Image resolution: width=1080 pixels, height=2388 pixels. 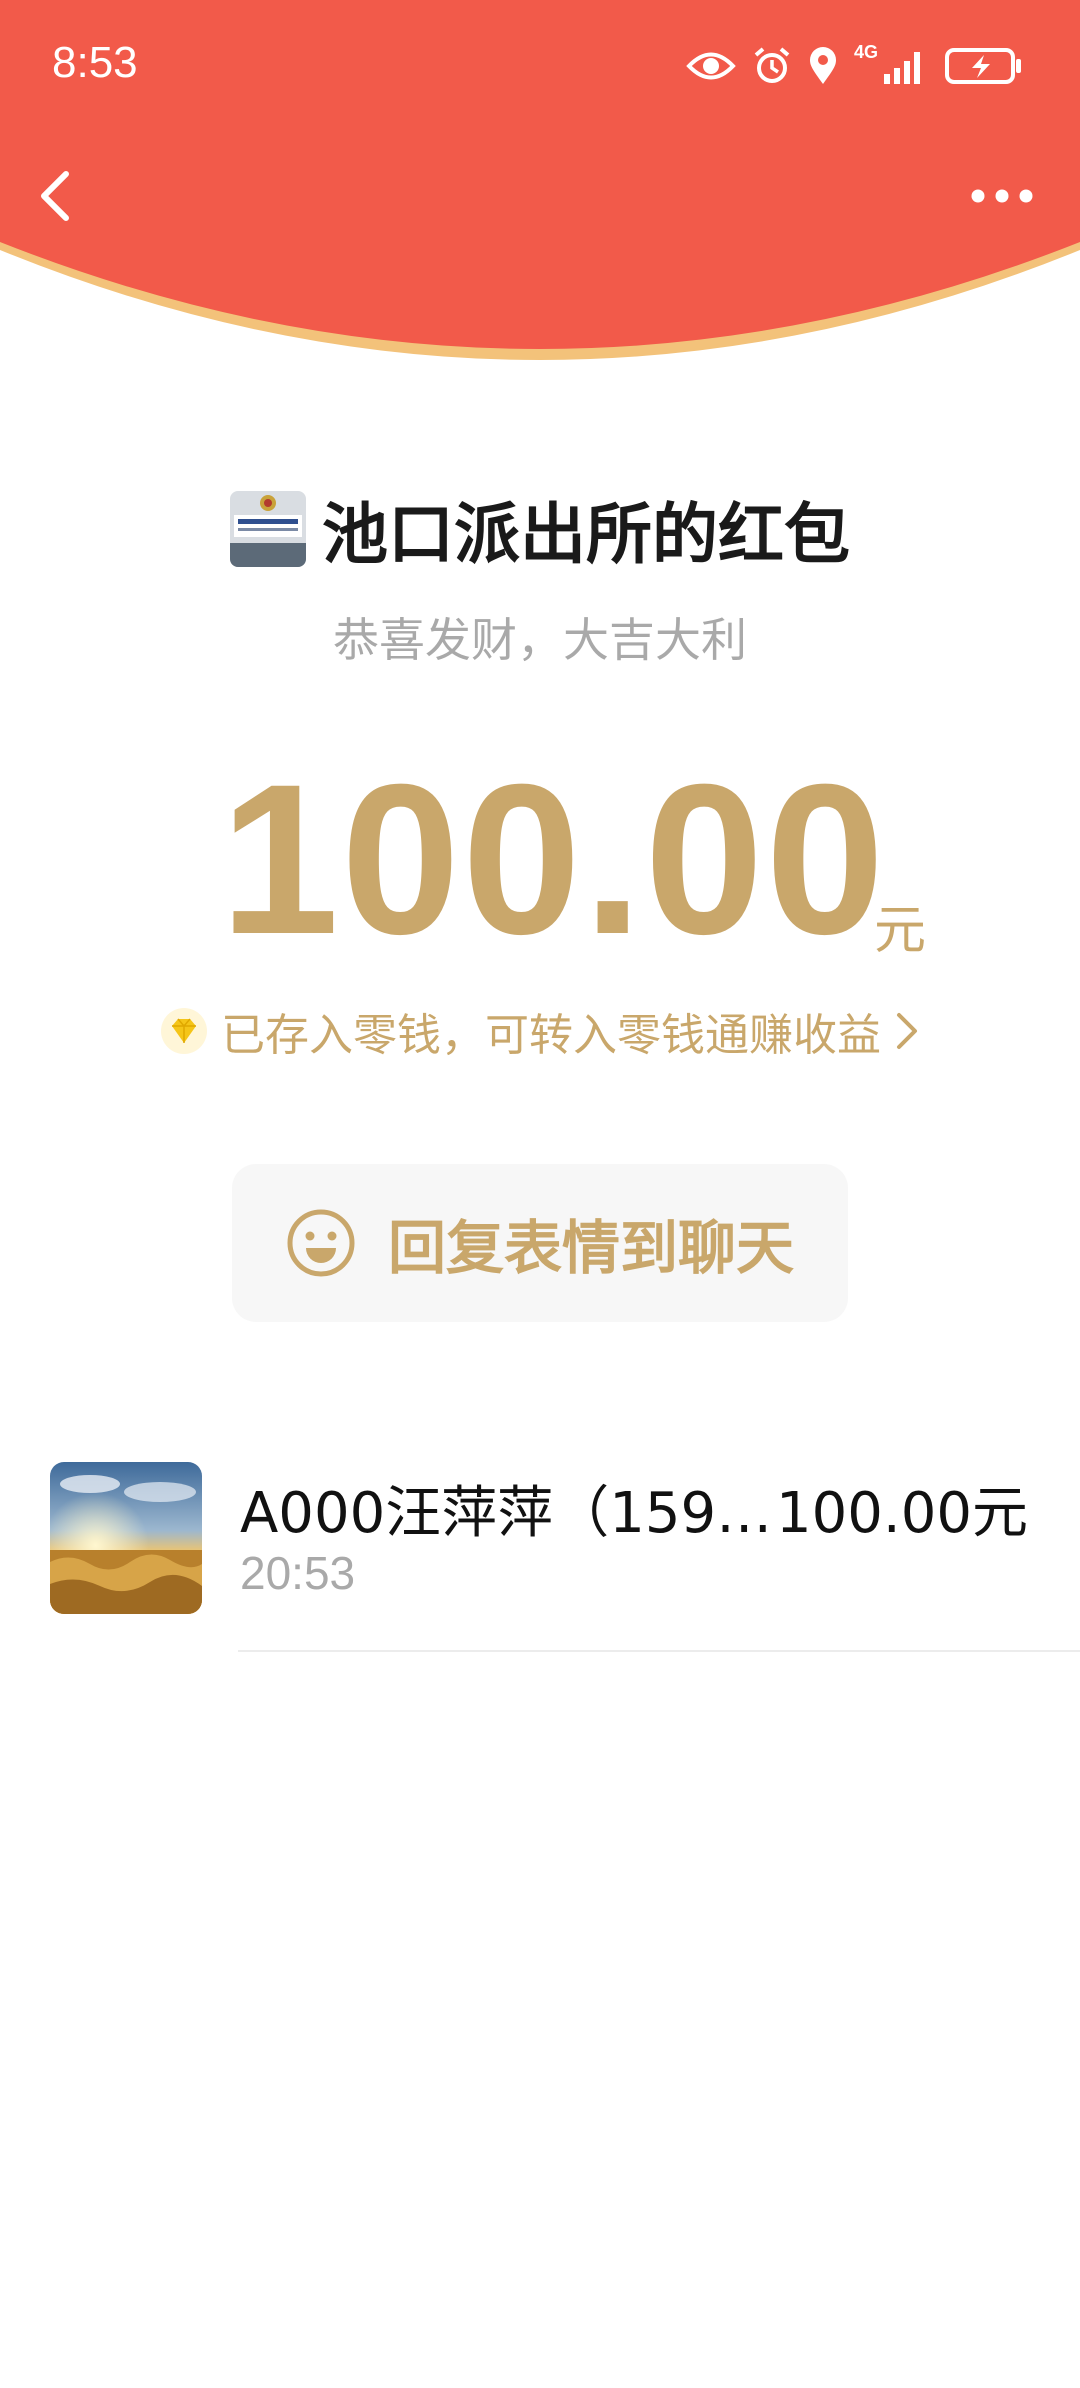 What do you see at coordinates (902, 68) in the screenshot?
I see `signal-icon` at bounding box center [902, 68].